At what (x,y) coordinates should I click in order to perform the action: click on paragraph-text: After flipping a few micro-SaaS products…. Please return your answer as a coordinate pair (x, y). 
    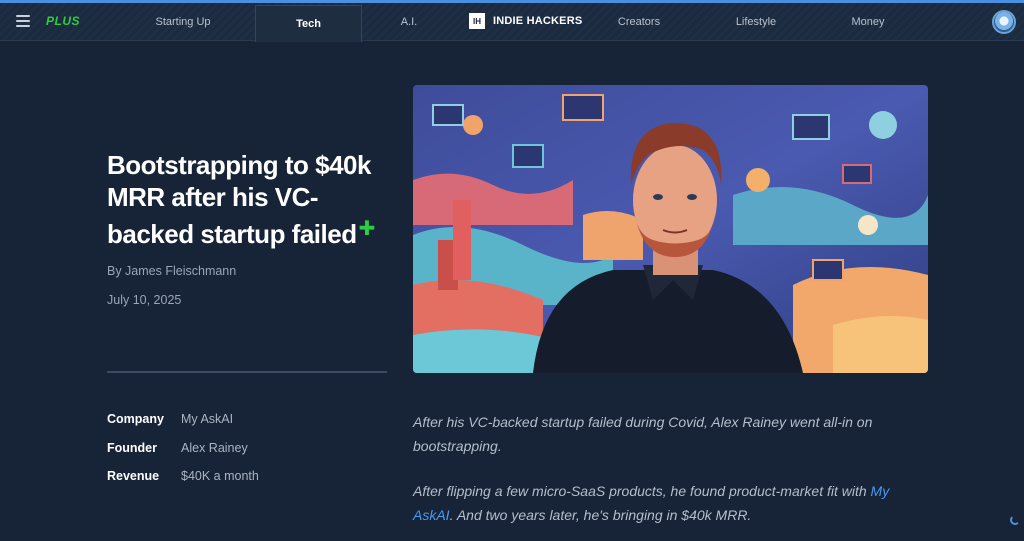
    Looking at the image, I should click on (642, 491).